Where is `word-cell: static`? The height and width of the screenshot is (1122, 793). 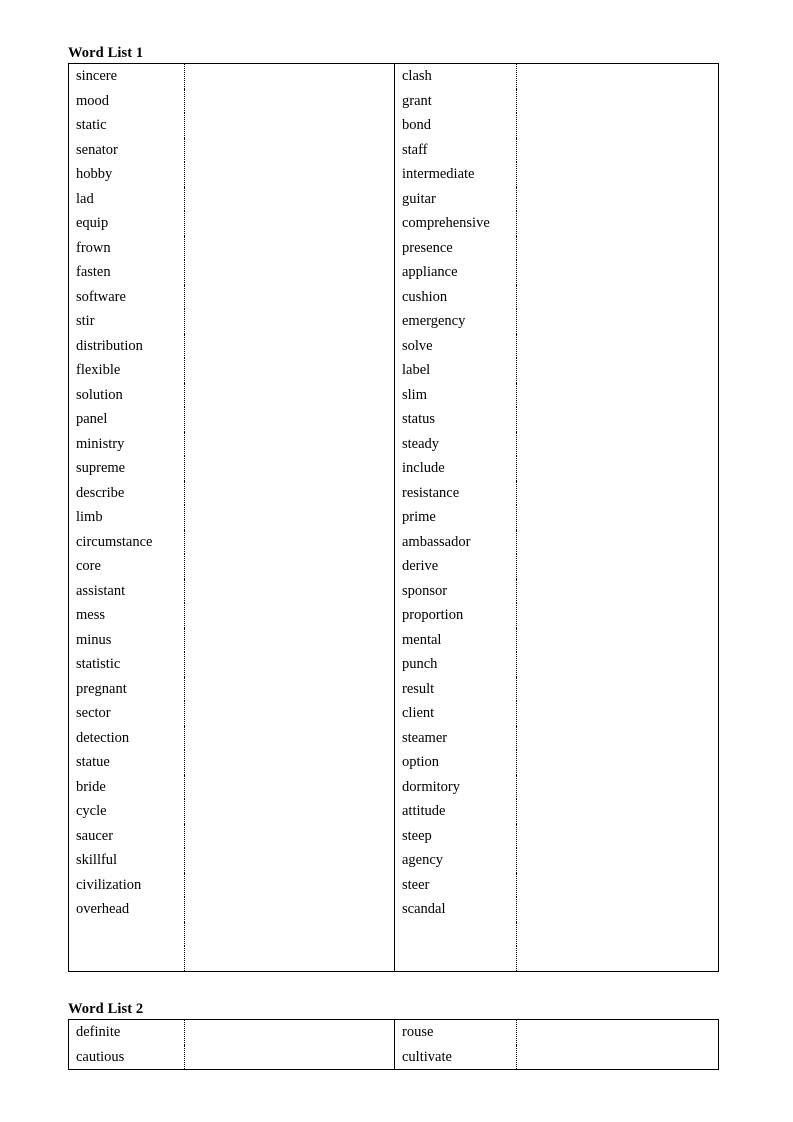
word-cell: static is located at coordinates (126, 125).